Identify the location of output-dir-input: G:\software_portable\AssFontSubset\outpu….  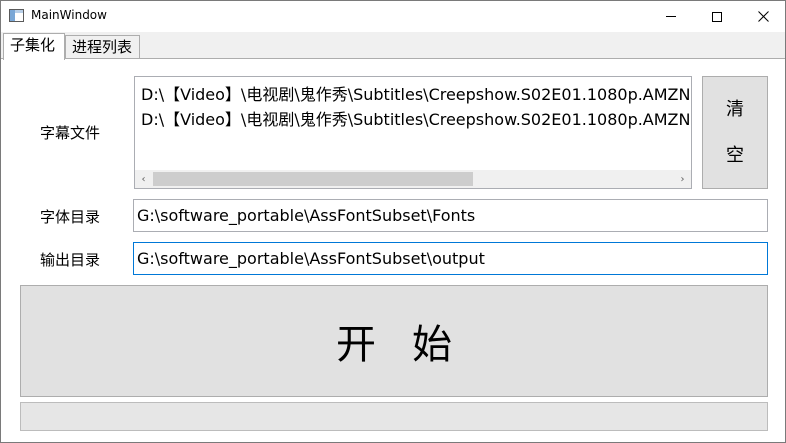
(450, 258).